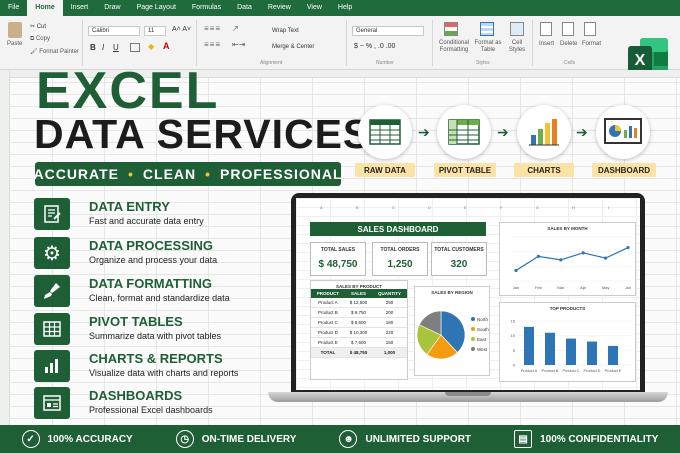 The width and height of the screenshot is (680, 453). I want to click on hero-title-data-services: DATA SERVICES, so click(203, 134).